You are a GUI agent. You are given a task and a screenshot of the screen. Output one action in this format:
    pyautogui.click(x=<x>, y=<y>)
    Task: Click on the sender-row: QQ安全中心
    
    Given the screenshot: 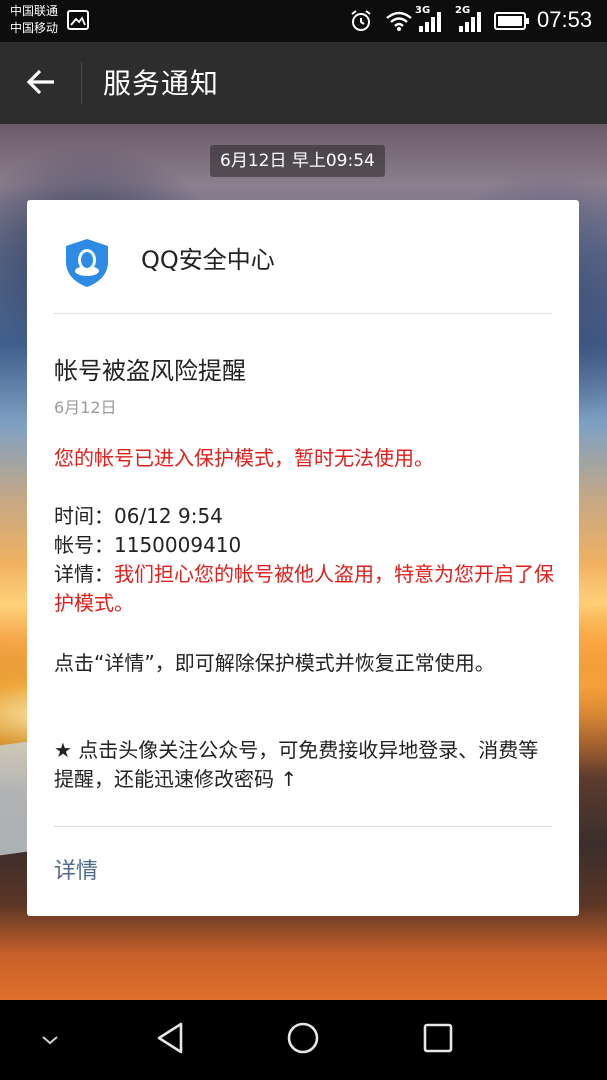 What is the action you would take?
    pyautogui.click(x=303, y=256)
    